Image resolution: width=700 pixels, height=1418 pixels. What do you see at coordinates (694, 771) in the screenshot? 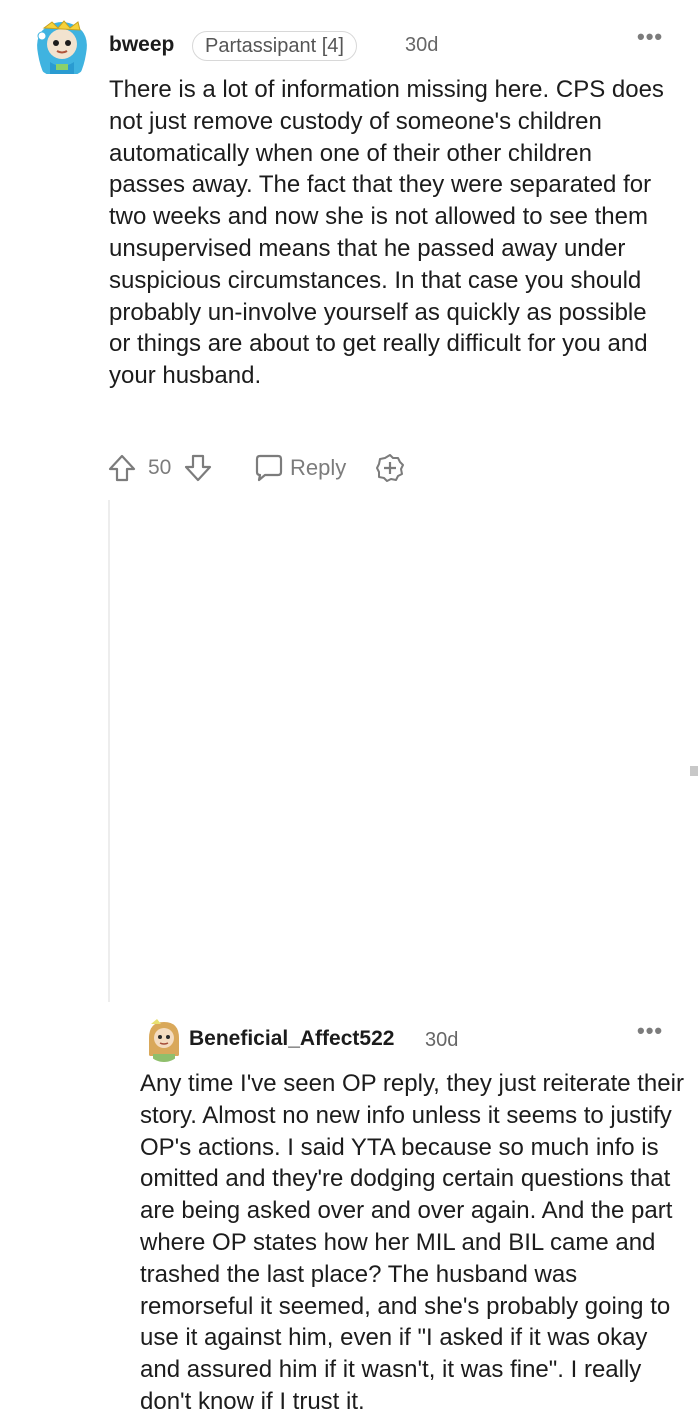
I see `scrollbar-thumb` at bounding box center [694, 771].